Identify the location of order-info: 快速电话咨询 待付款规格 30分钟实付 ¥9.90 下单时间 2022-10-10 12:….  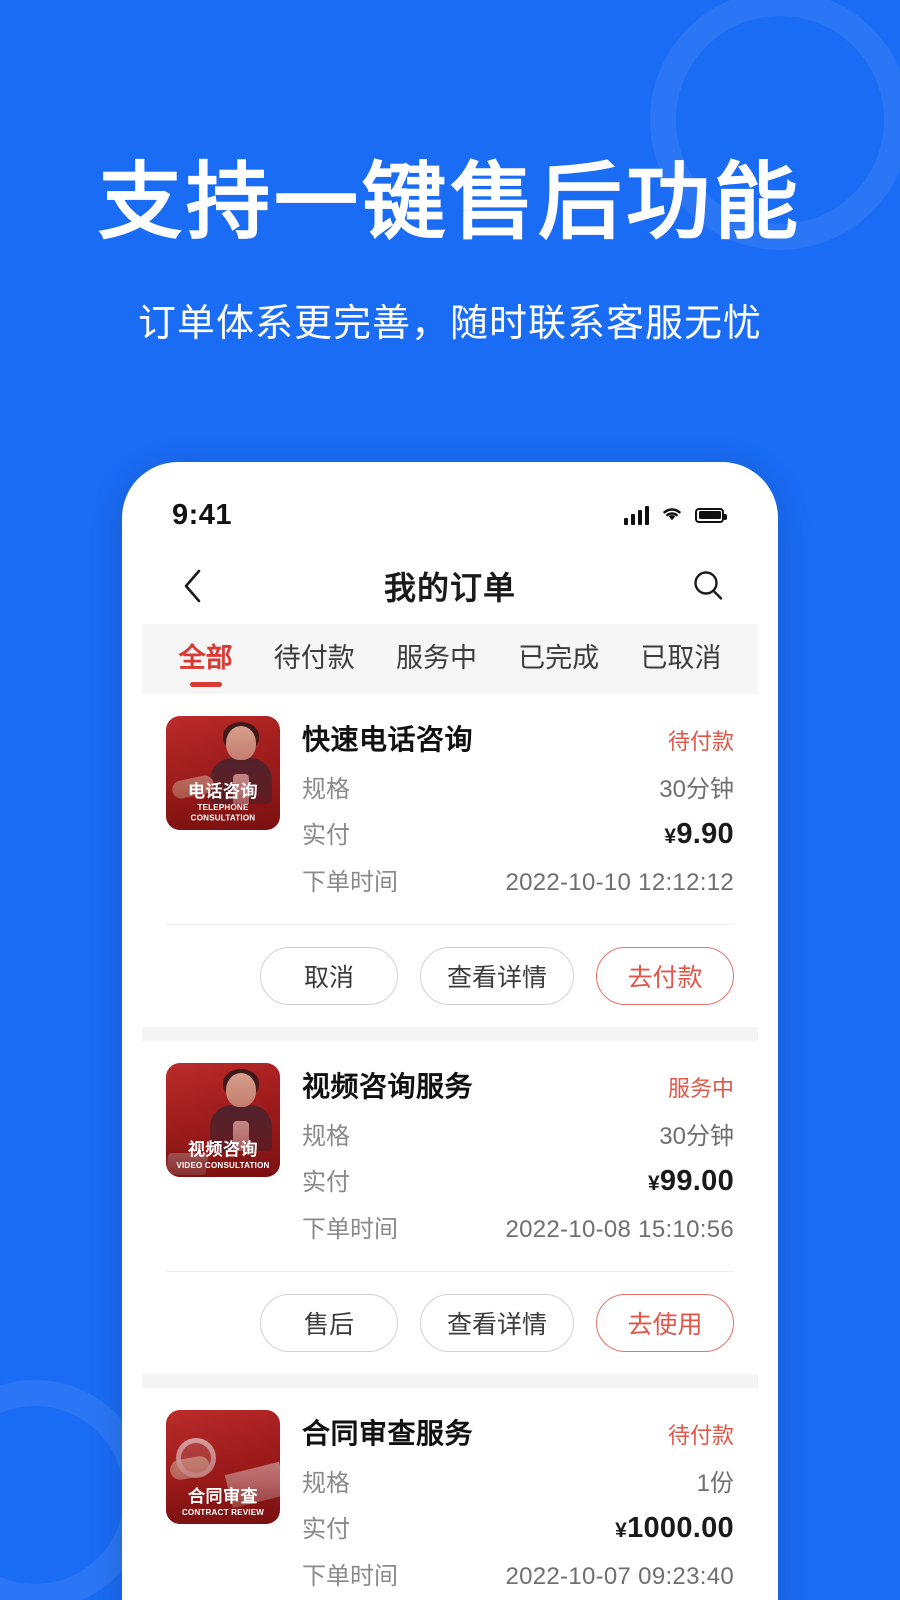
(518, 811).